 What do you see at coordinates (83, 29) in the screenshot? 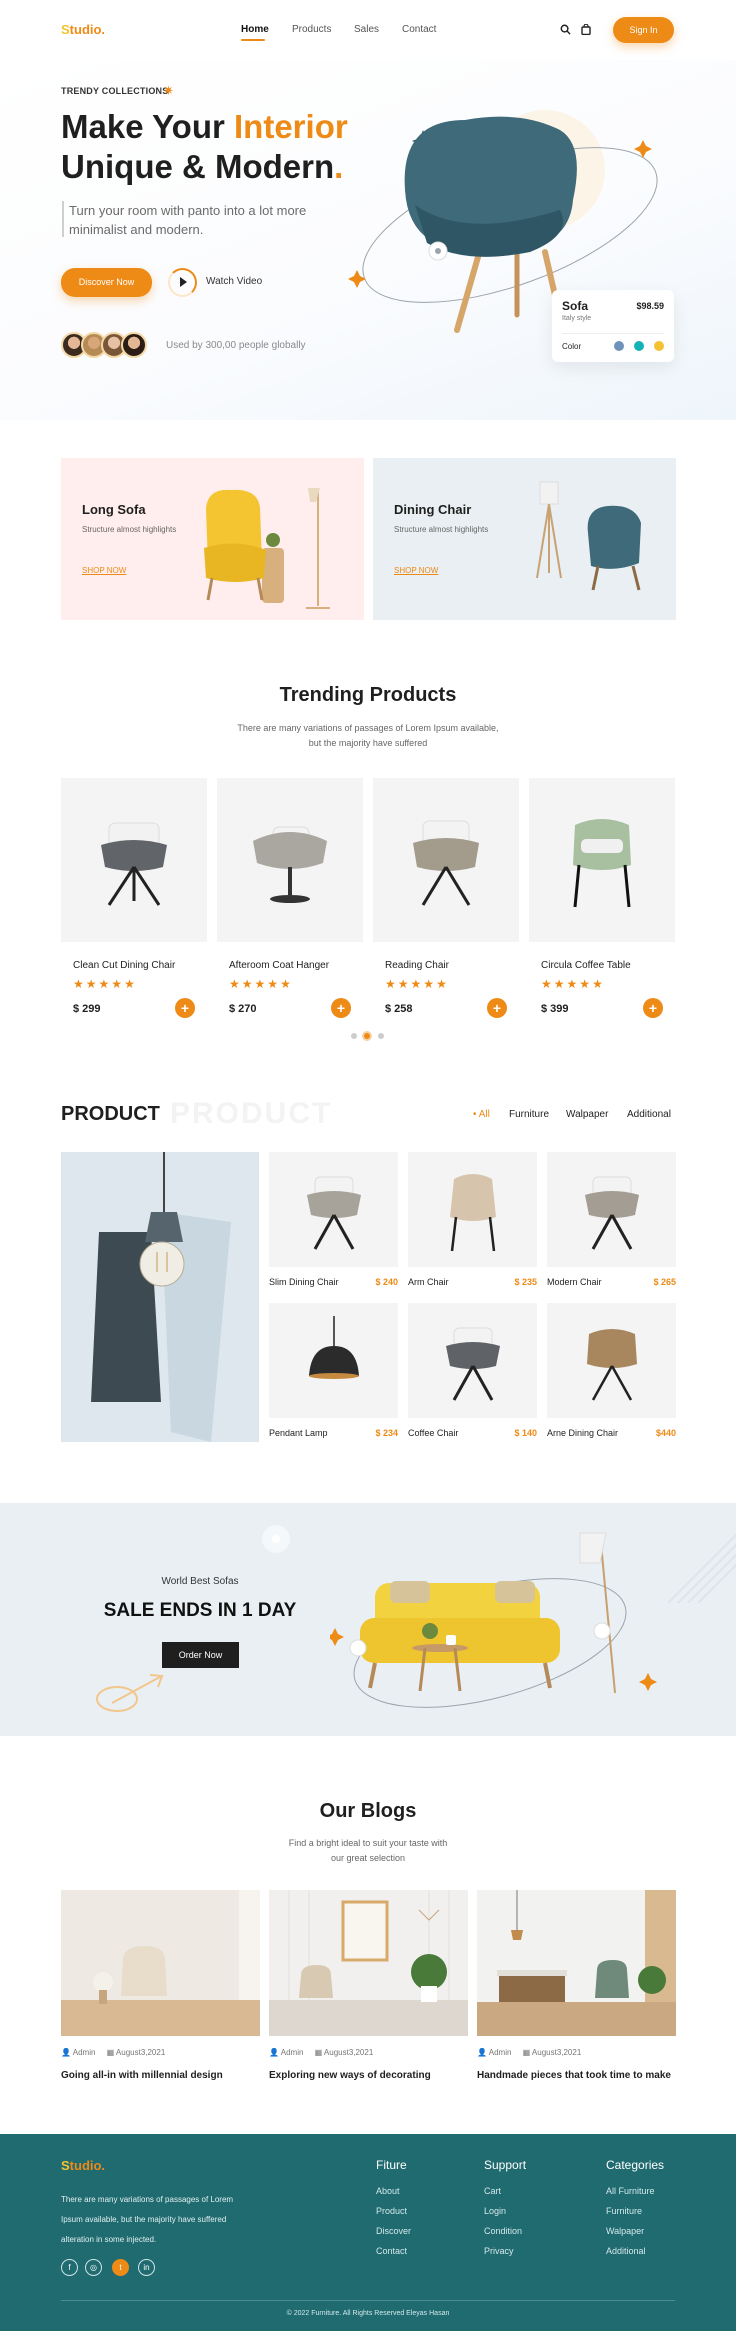
I see `logo: Studio.` at bounding box center [83, 29].